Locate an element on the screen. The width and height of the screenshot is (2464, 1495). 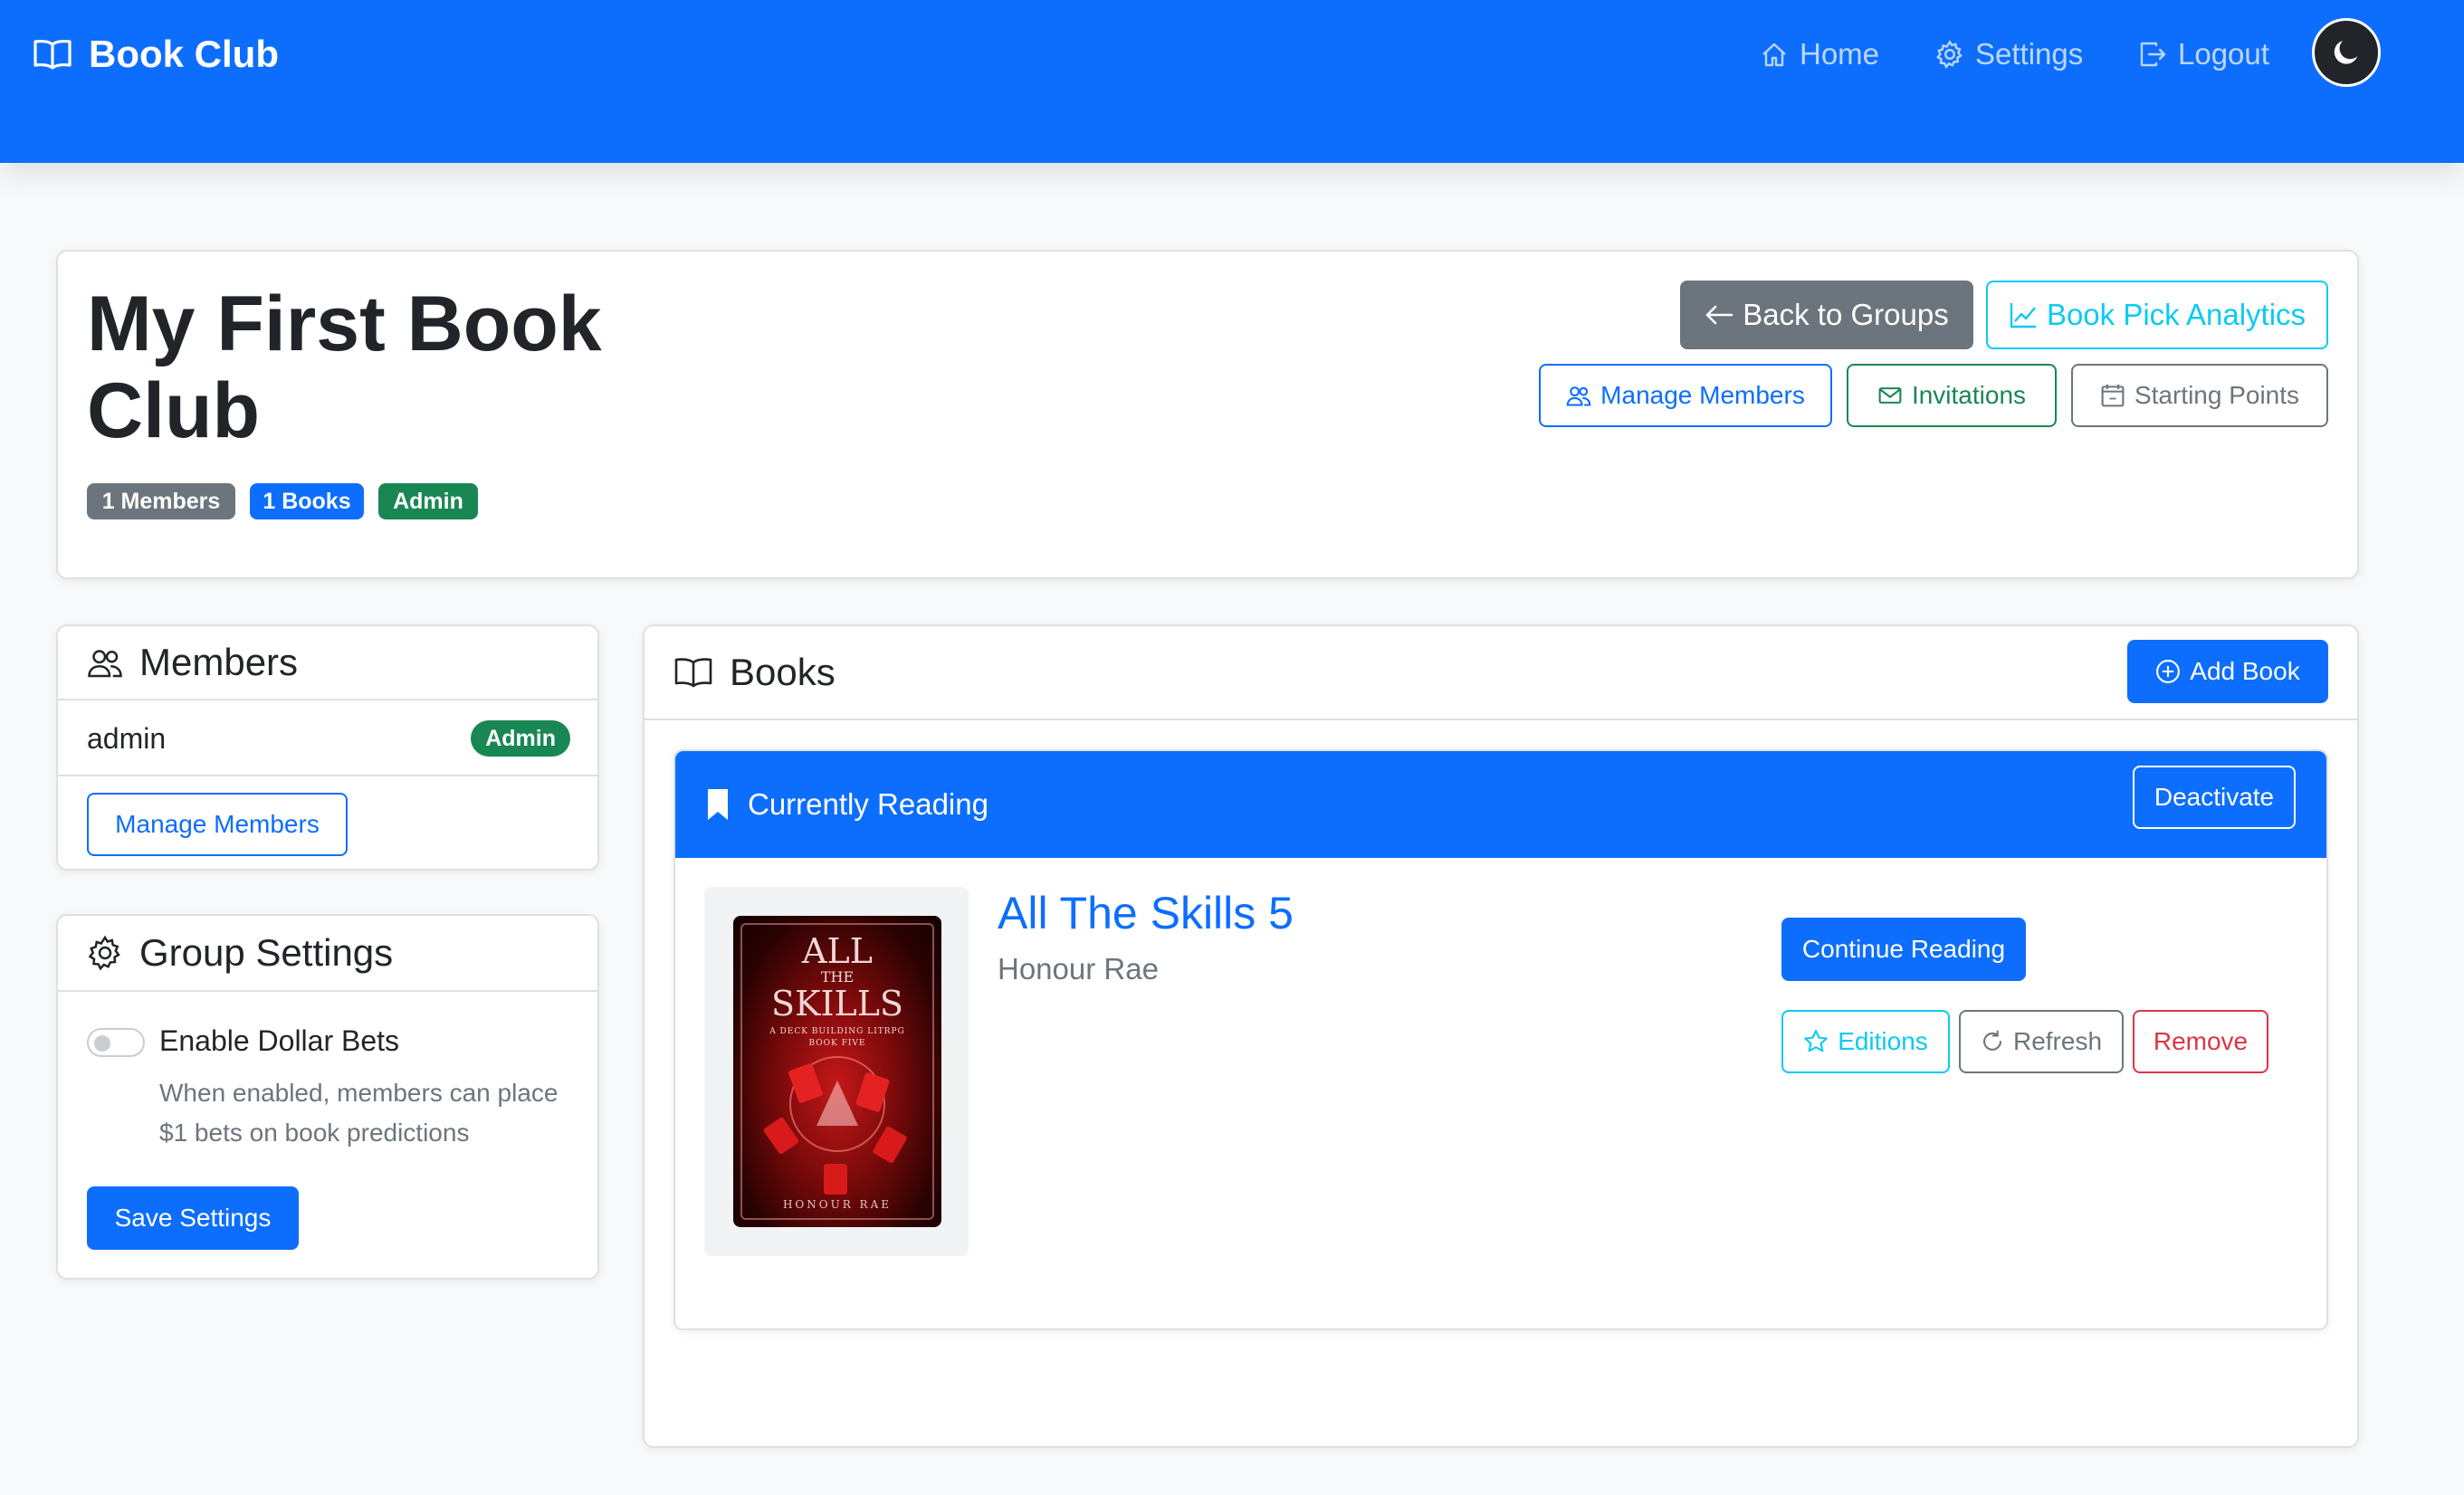
home-icon is located at coordinates (1774, 54).